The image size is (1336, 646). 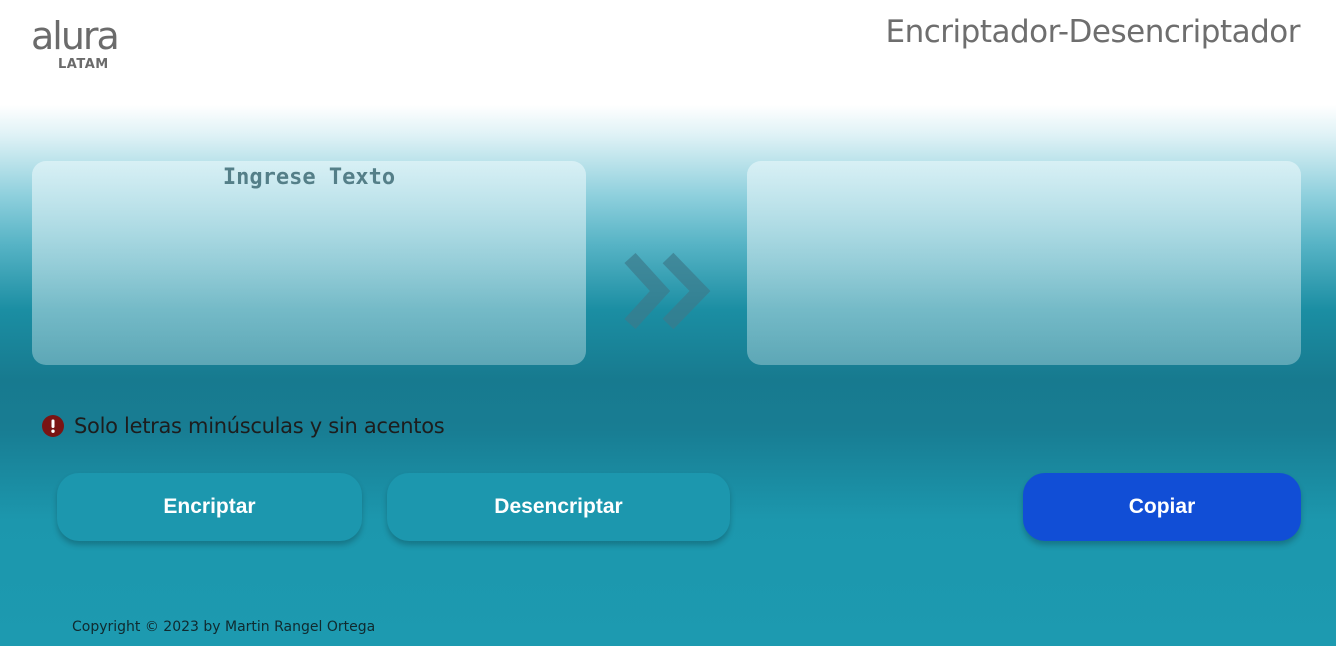 I want to click on output-textarea, so click(x=1024, y=263).